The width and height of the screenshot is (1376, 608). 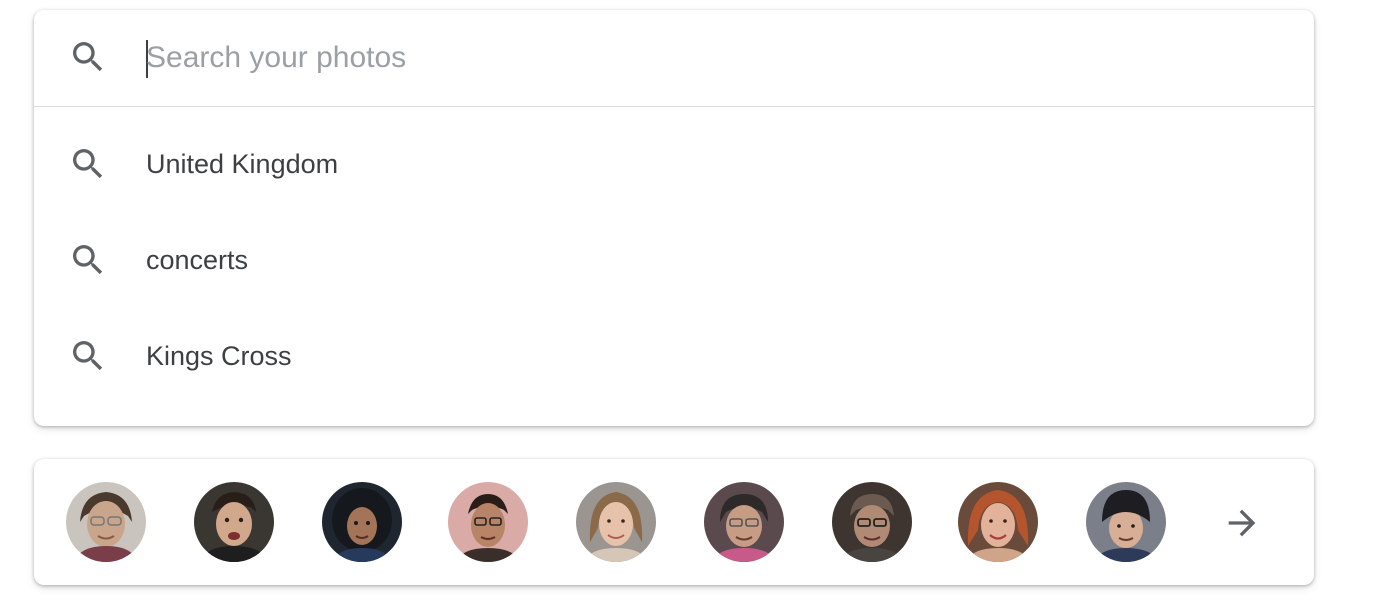 What do you see at coordinates (674, 164) in the screenshot?
I see `suggestion-item: United Kingdom` at bounding box center [674, 164].